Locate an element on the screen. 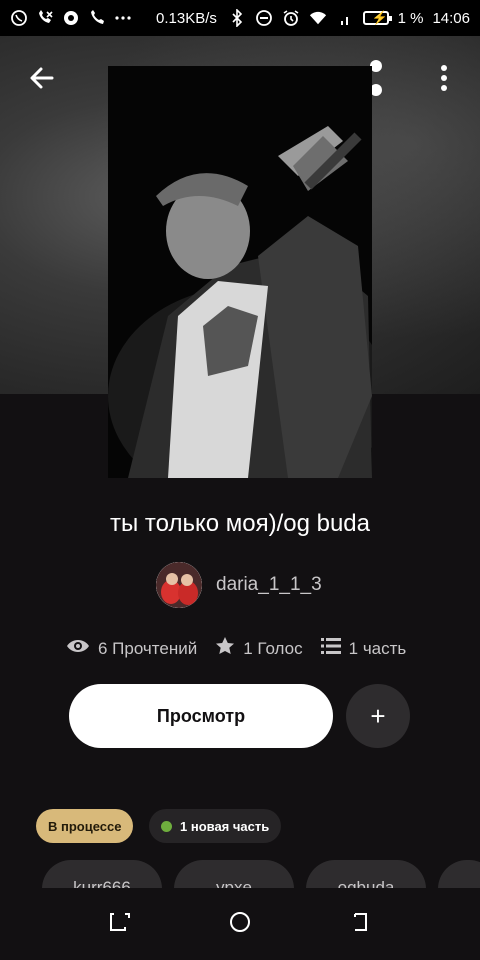  back-arrow-icon is located at coordinates (42, 80).